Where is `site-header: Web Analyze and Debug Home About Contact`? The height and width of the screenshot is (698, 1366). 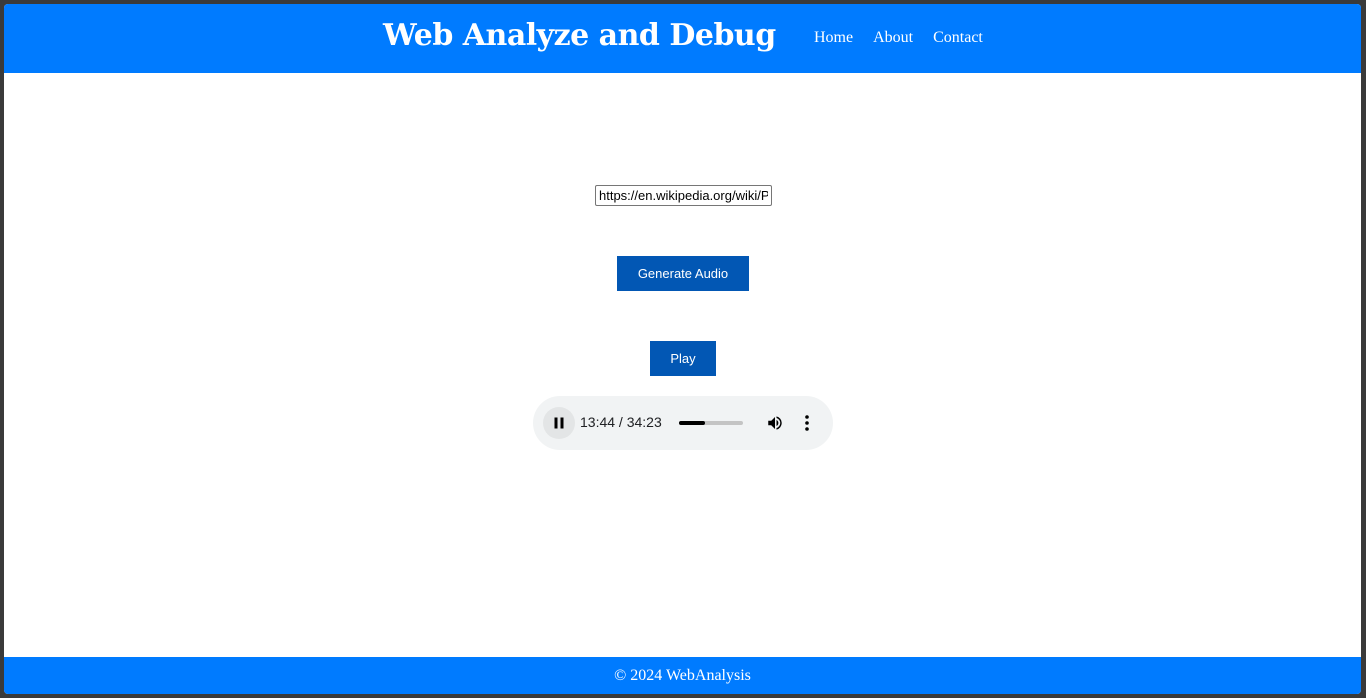
site-header: Web Analyze and Debug Home About Contact is located at coordinates (682, 38).